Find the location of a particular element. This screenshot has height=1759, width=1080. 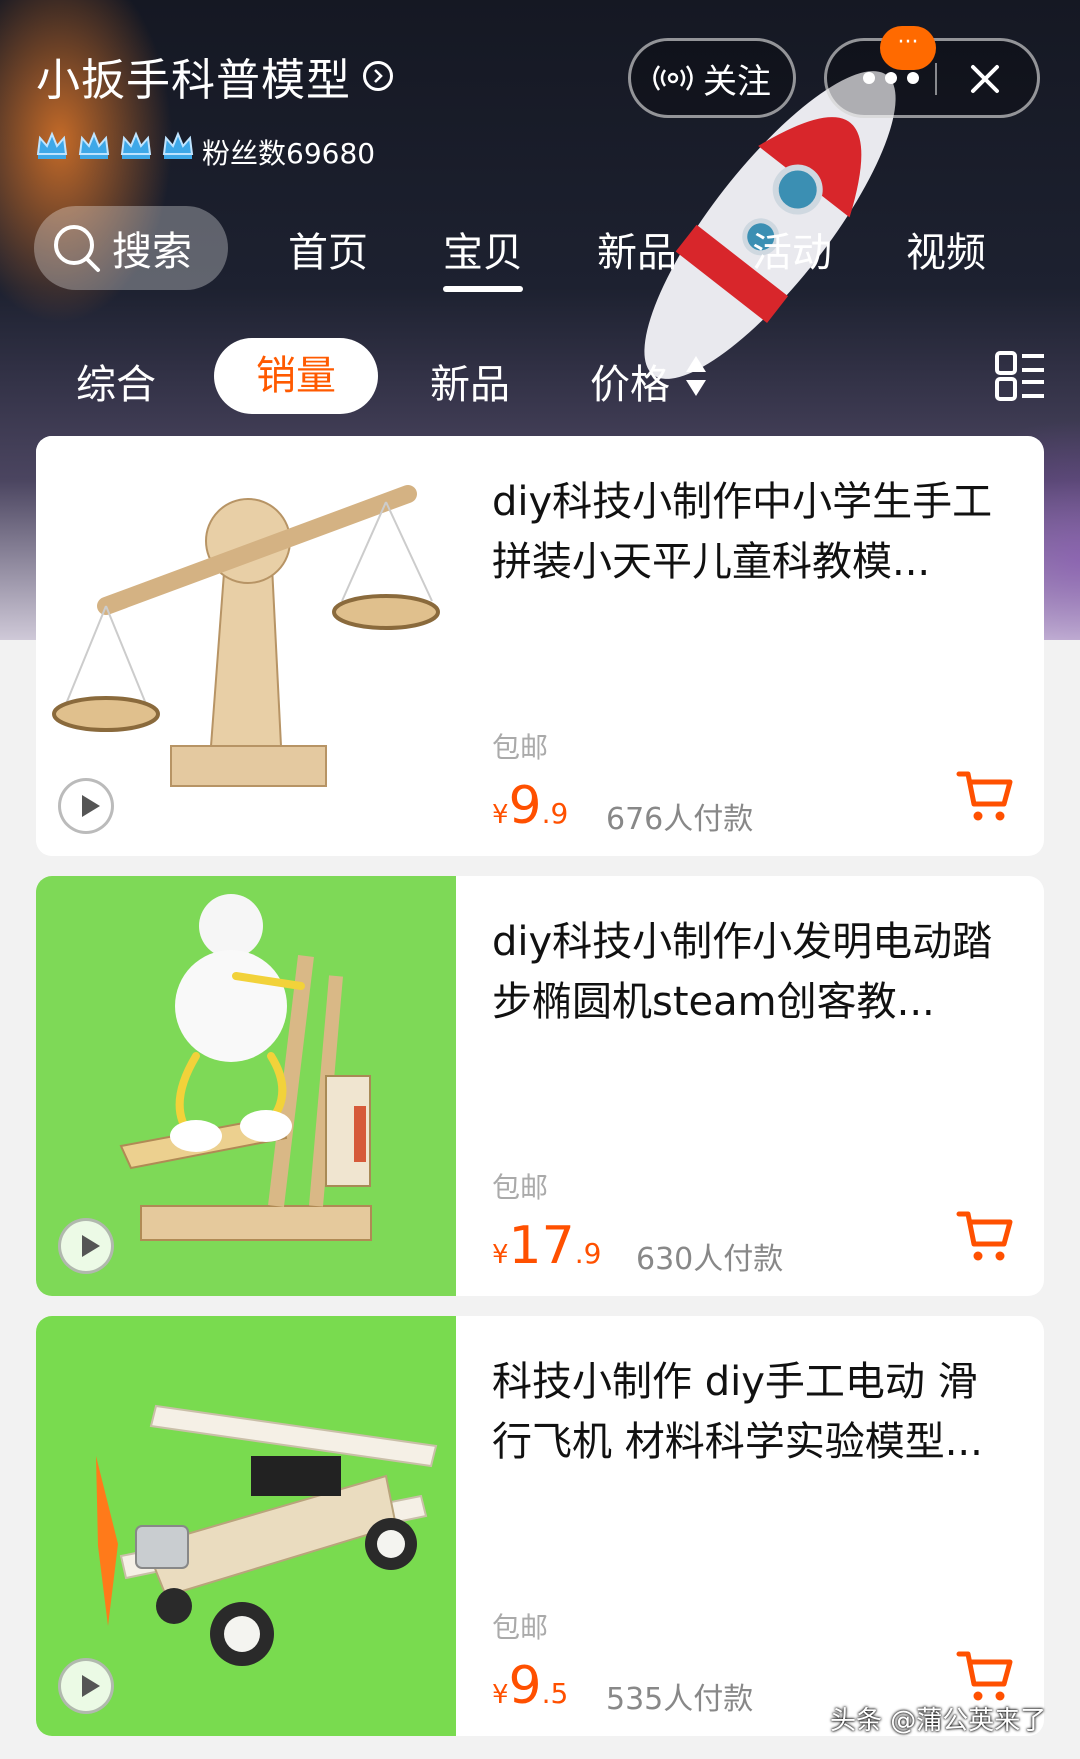

notification-badge: ··· is located at coordinates (908, 48).